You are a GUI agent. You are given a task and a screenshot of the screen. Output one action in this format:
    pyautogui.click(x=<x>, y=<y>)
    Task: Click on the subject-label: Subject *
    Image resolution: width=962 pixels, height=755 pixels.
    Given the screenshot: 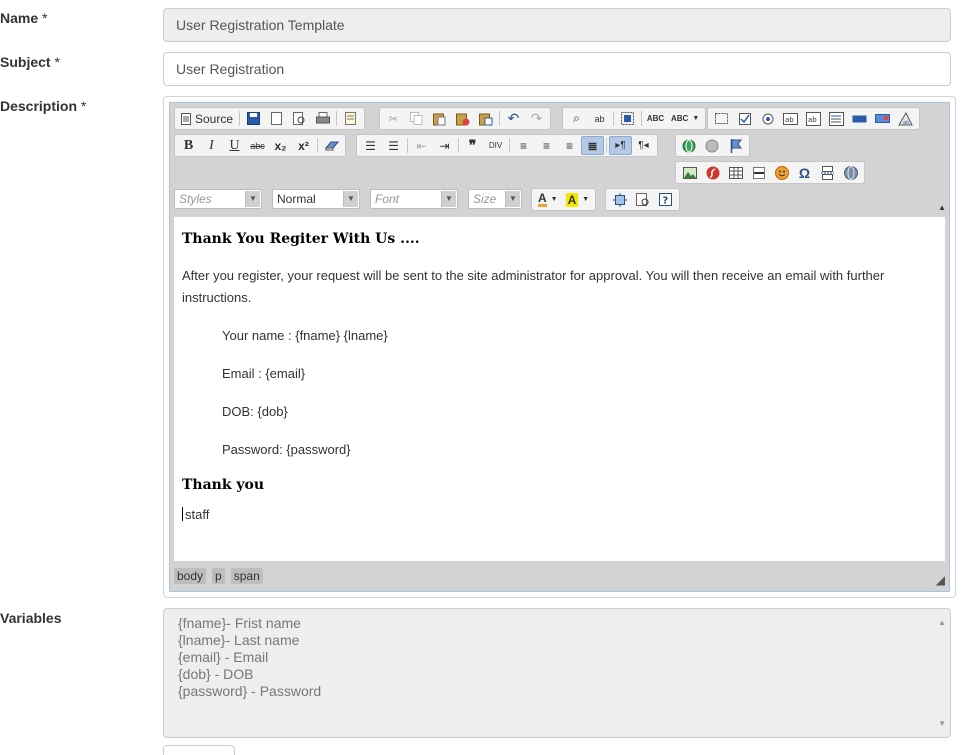 What is the action you would take?
    pyautogui.click(x=30, y=62)
    